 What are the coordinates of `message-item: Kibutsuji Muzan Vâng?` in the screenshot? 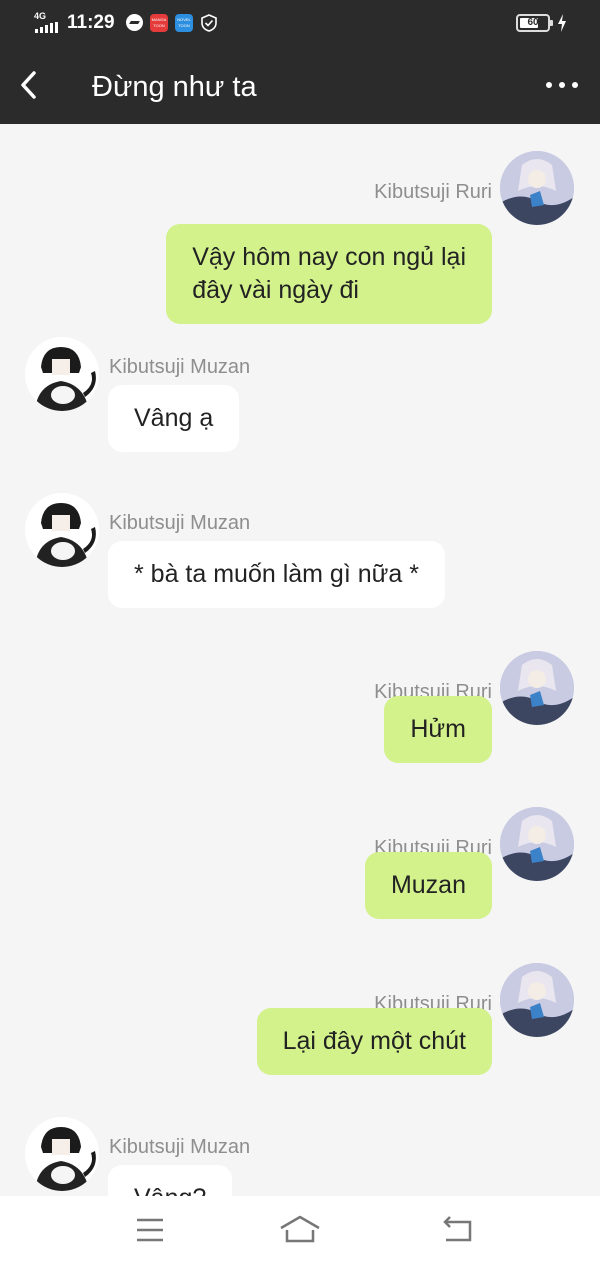 It's located at (300, 1156).